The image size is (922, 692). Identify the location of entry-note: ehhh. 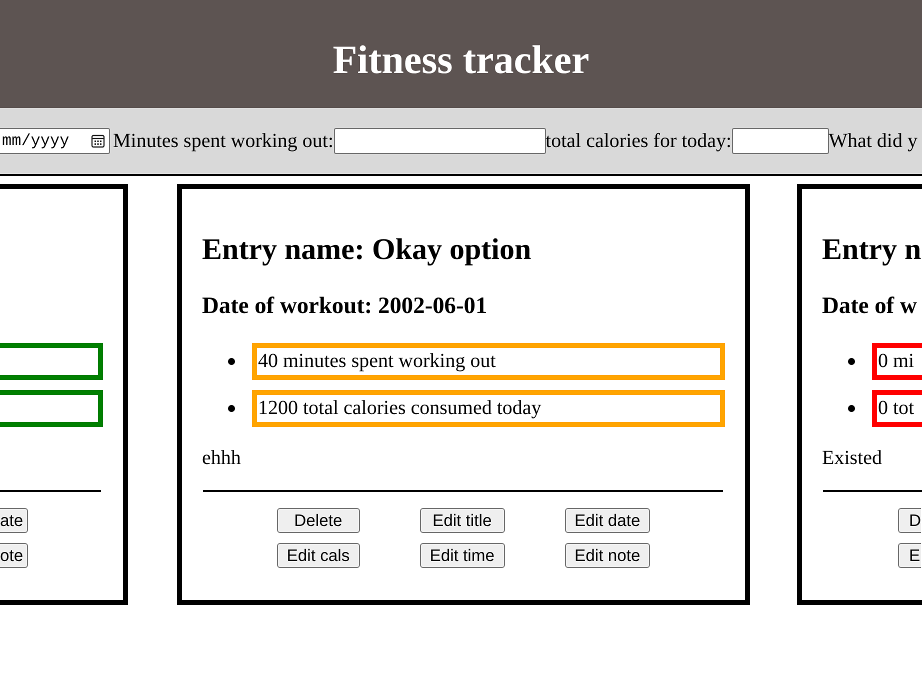
(221, 457).